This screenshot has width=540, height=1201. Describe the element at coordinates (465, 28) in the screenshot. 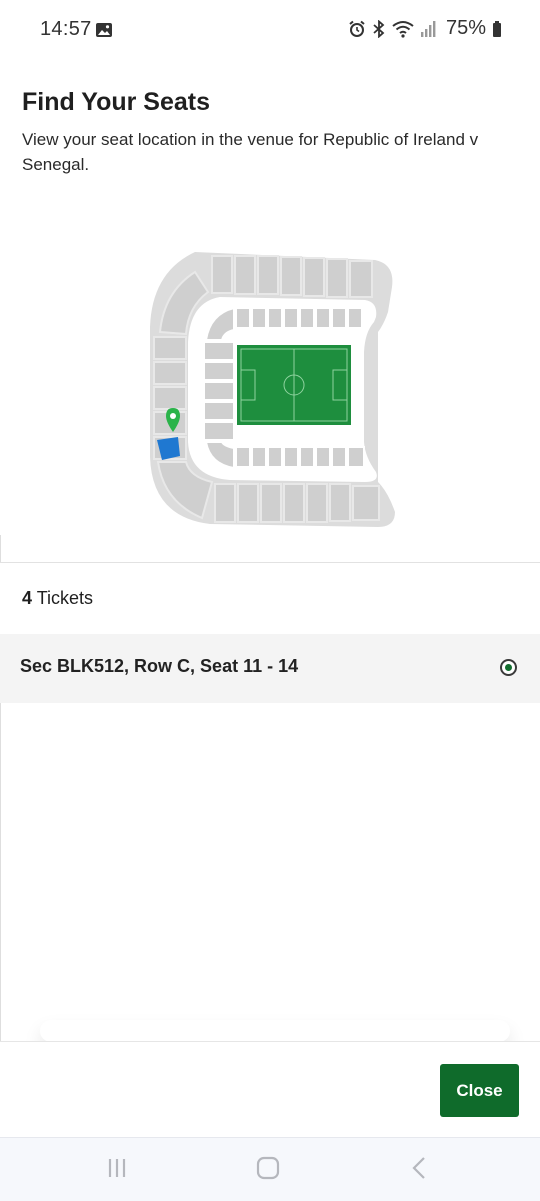

I see `battery-percent: 75%` at that location.